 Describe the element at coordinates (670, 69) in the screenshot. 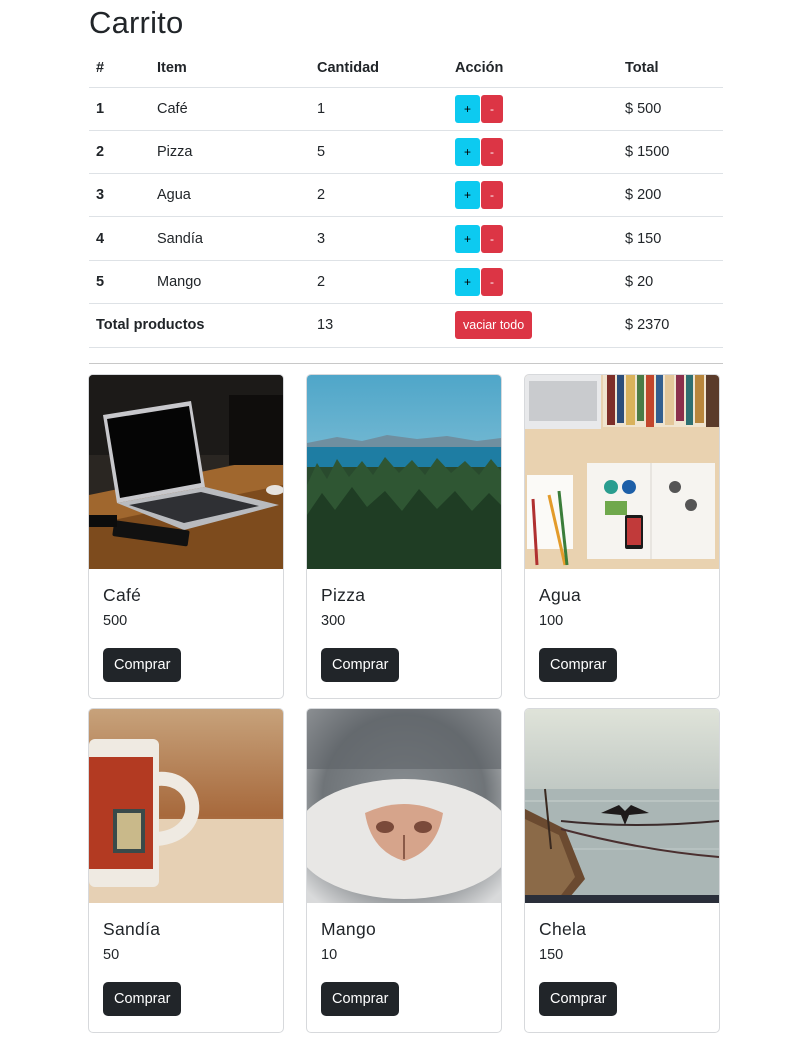

I see `col-header-total: Total` at that location.